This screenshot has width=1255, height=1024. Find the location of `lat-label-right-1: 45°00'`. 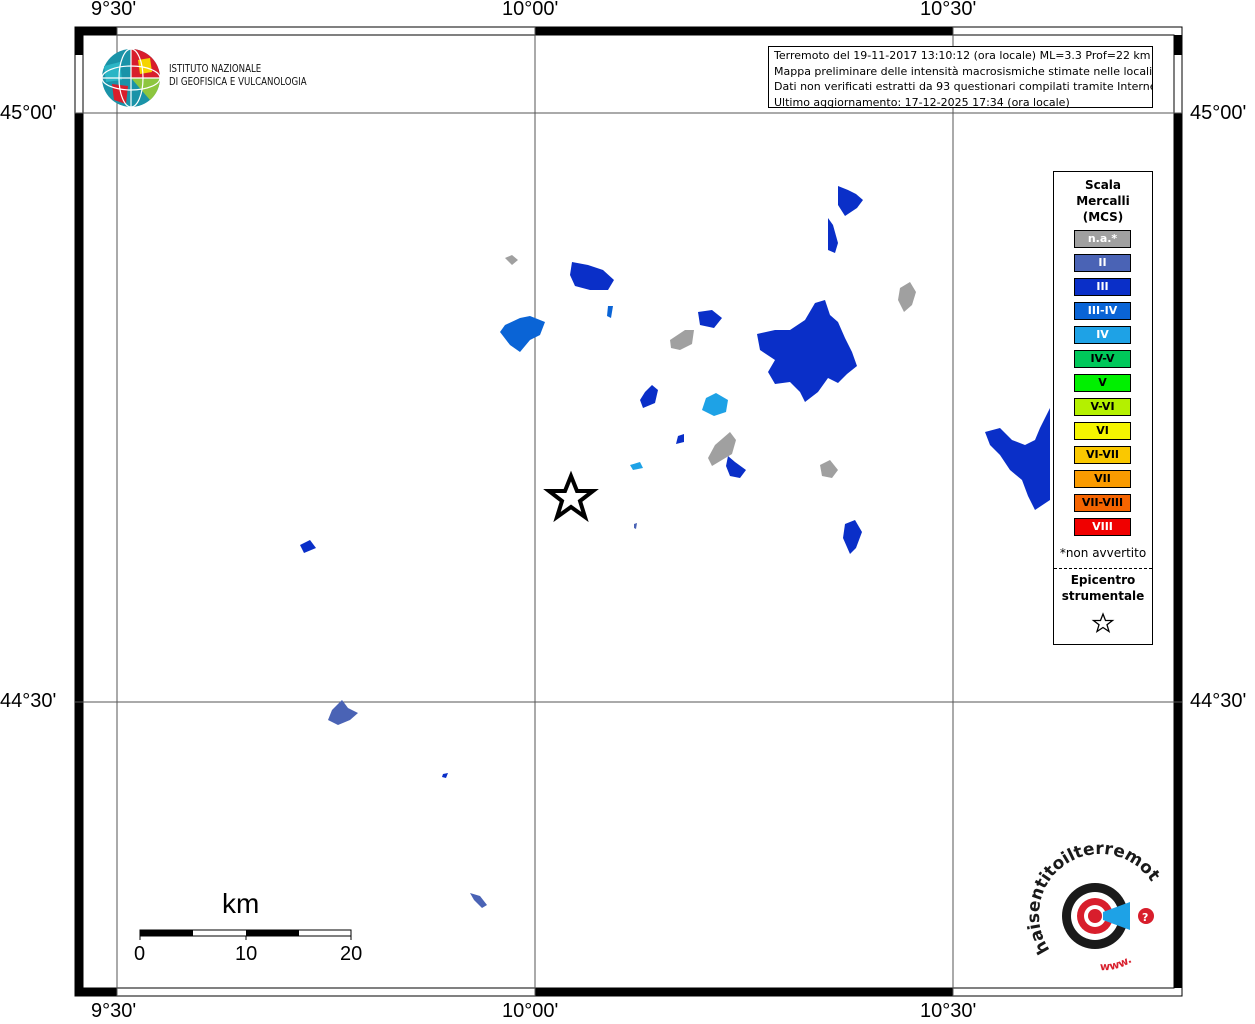

lat-label-right-1: 45°00' is located at coordinates (1218, 113).